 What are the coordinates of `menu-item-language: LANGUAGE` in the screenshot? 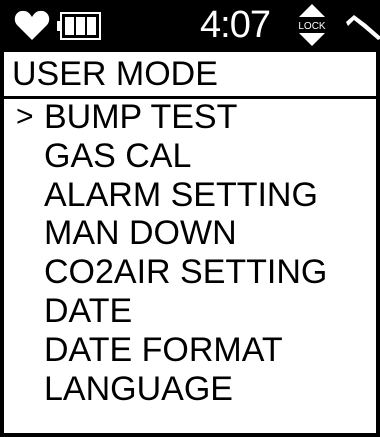 It's located at (192, 389).